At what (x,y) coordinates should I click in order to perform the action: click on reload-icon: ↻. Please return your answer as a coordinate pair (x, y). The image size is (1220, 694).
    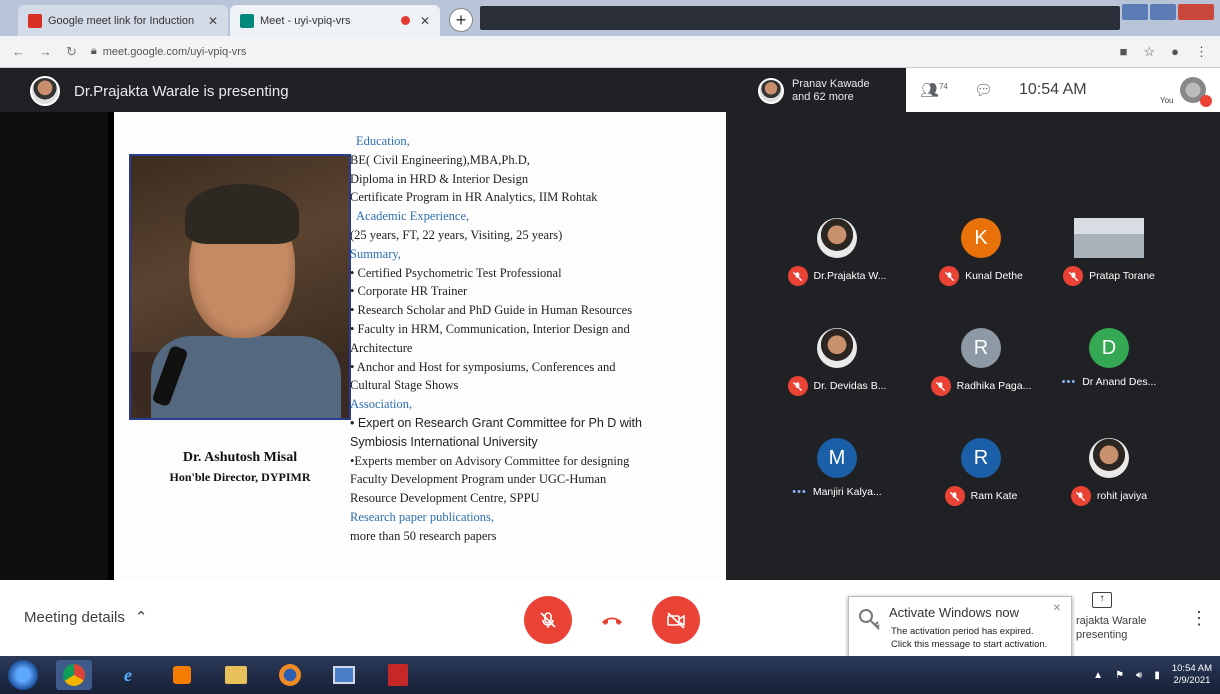
    Looking at the image, I should click on (71, 52).